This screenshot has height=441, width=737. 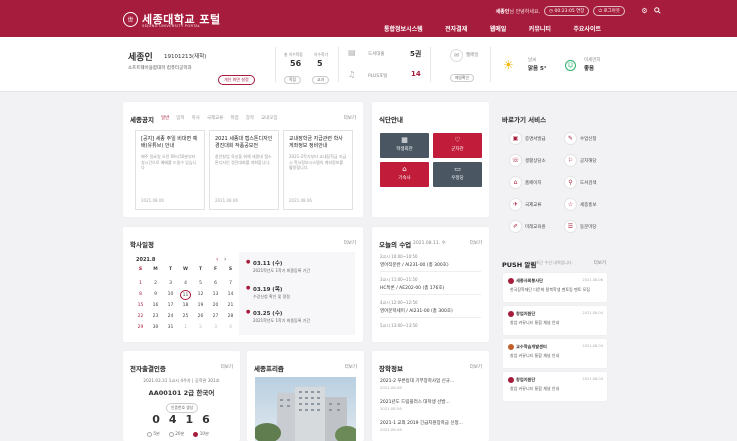 What do you see at coordinates (421, 426) in the screenshot?
I see `scholarship-item: 2021-1 교외 2019 긴급지원장학금 신청... 2021.08.06` at bounding box center [421, 426].